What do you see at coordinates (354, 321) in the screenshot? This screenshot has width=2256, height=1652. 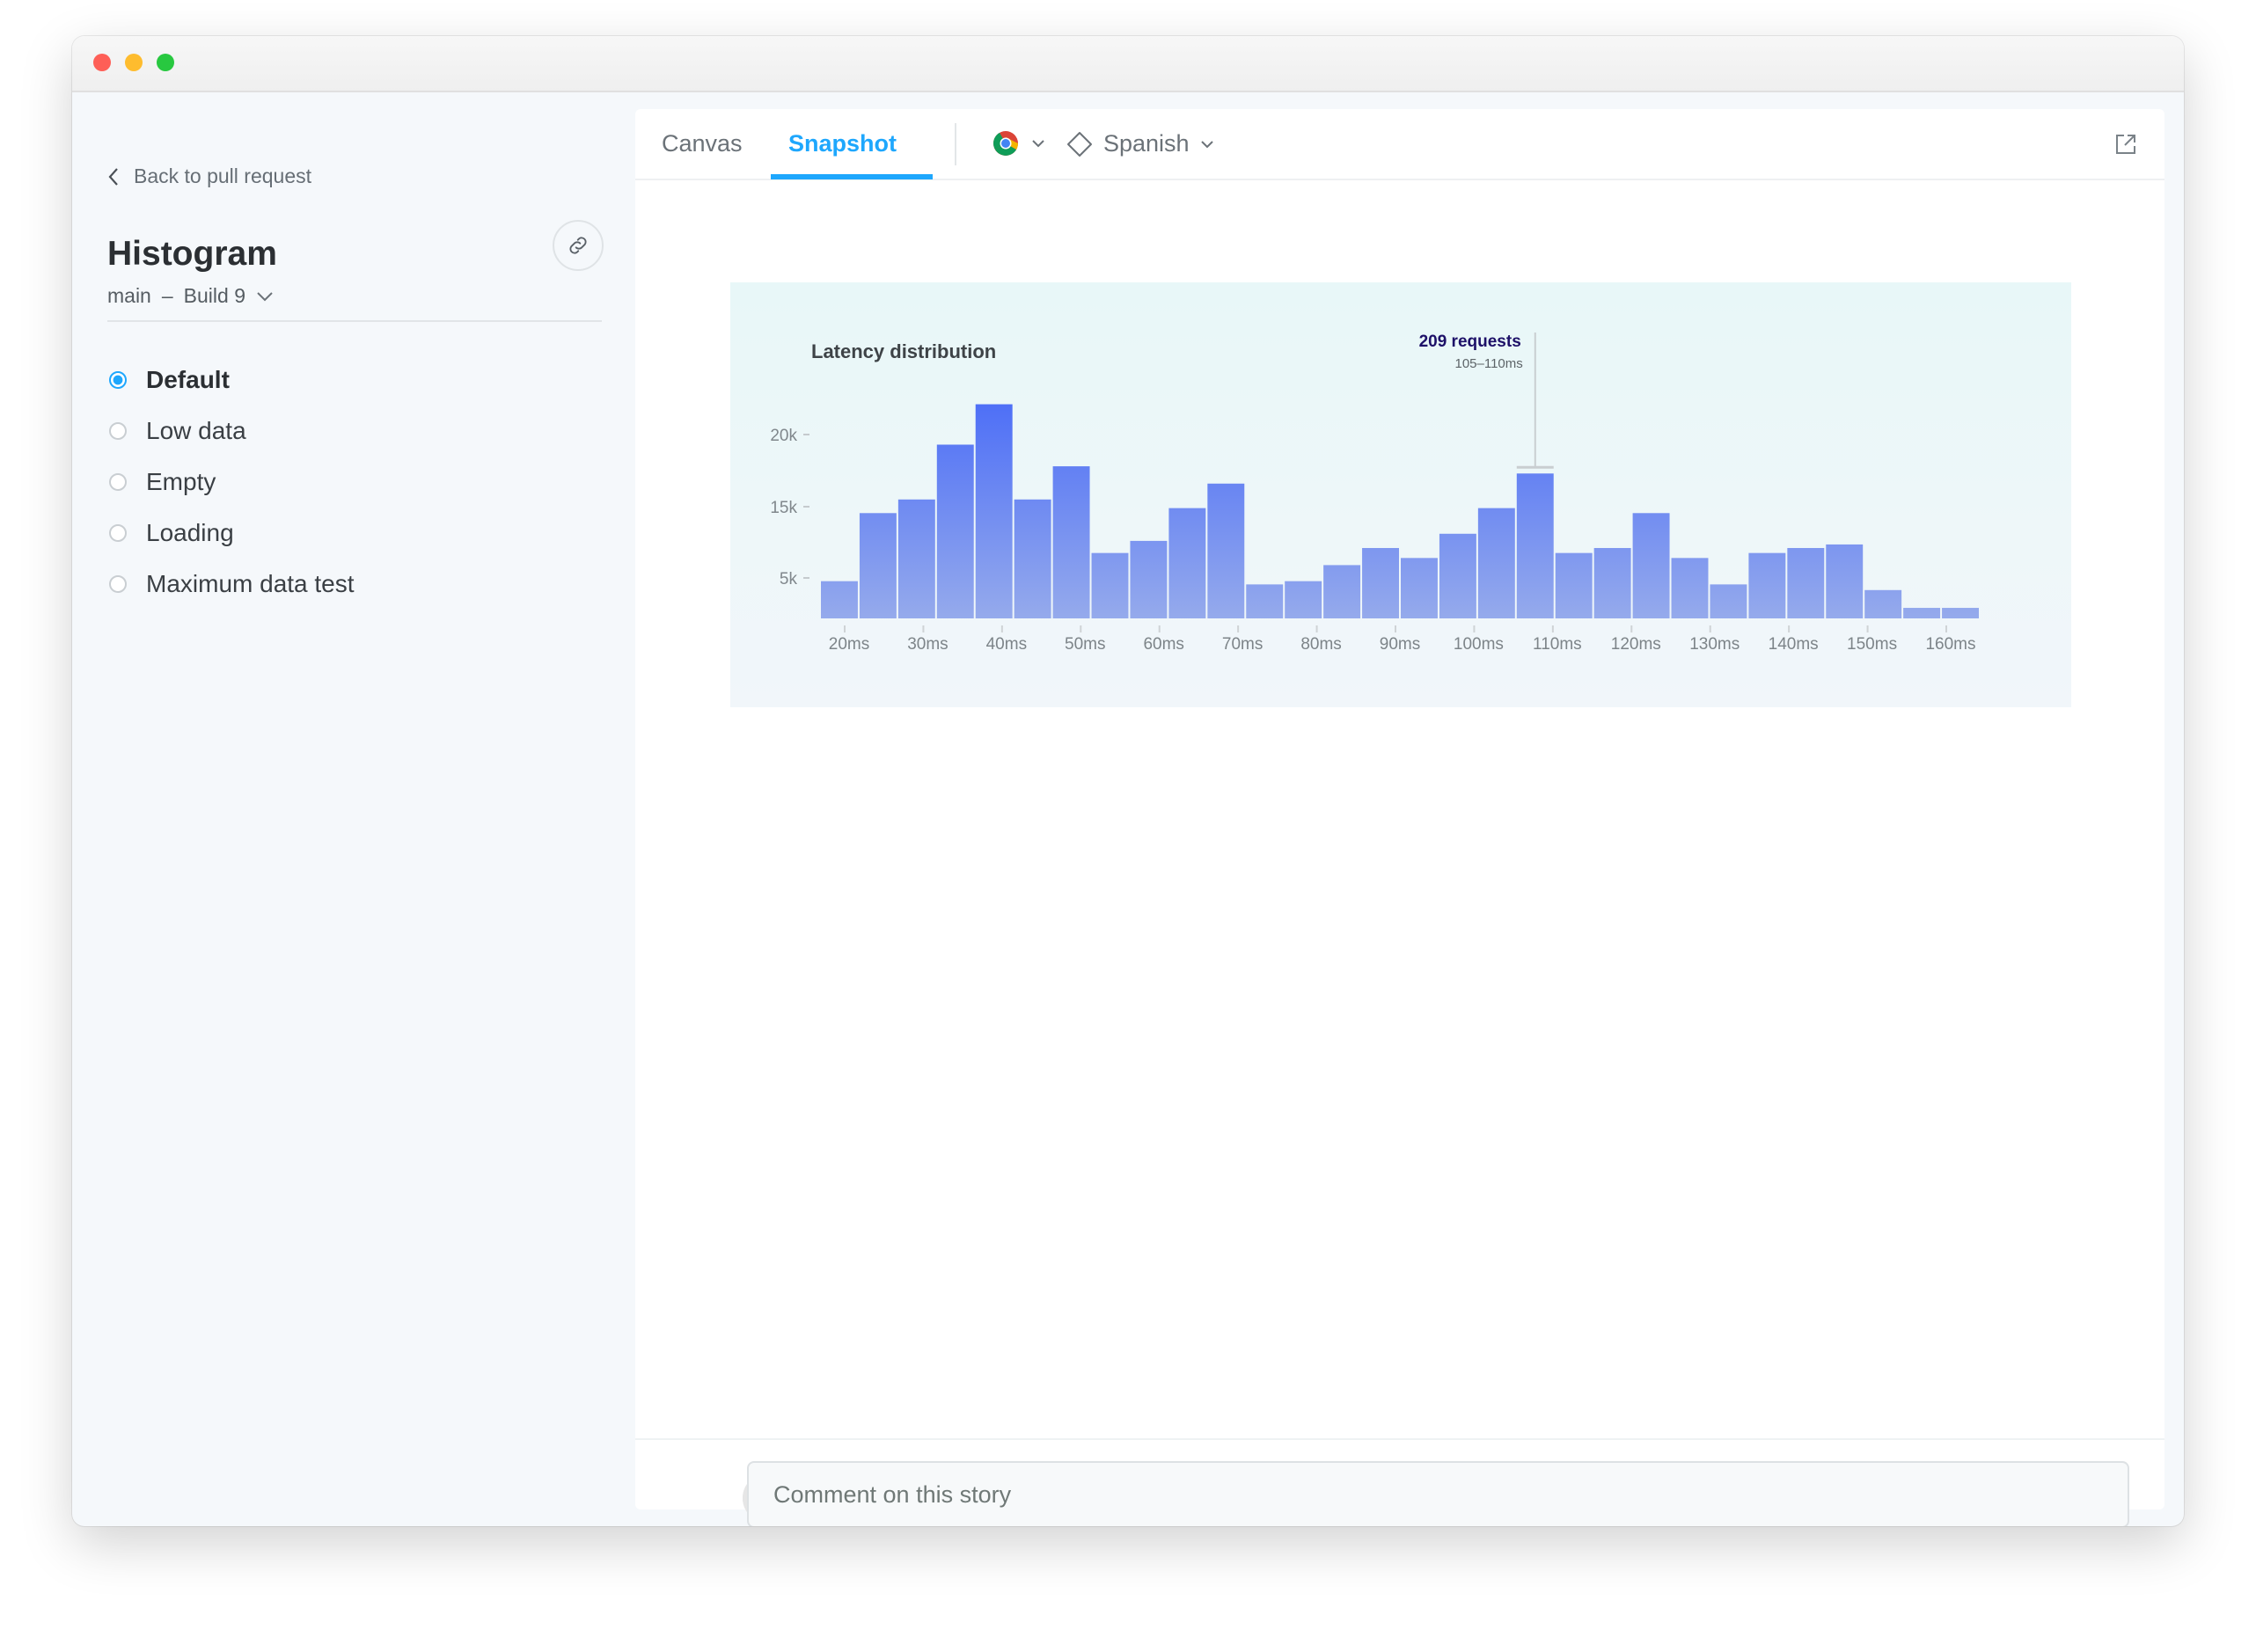 I see `sidebar-divider` at bounding box center [354, 321].